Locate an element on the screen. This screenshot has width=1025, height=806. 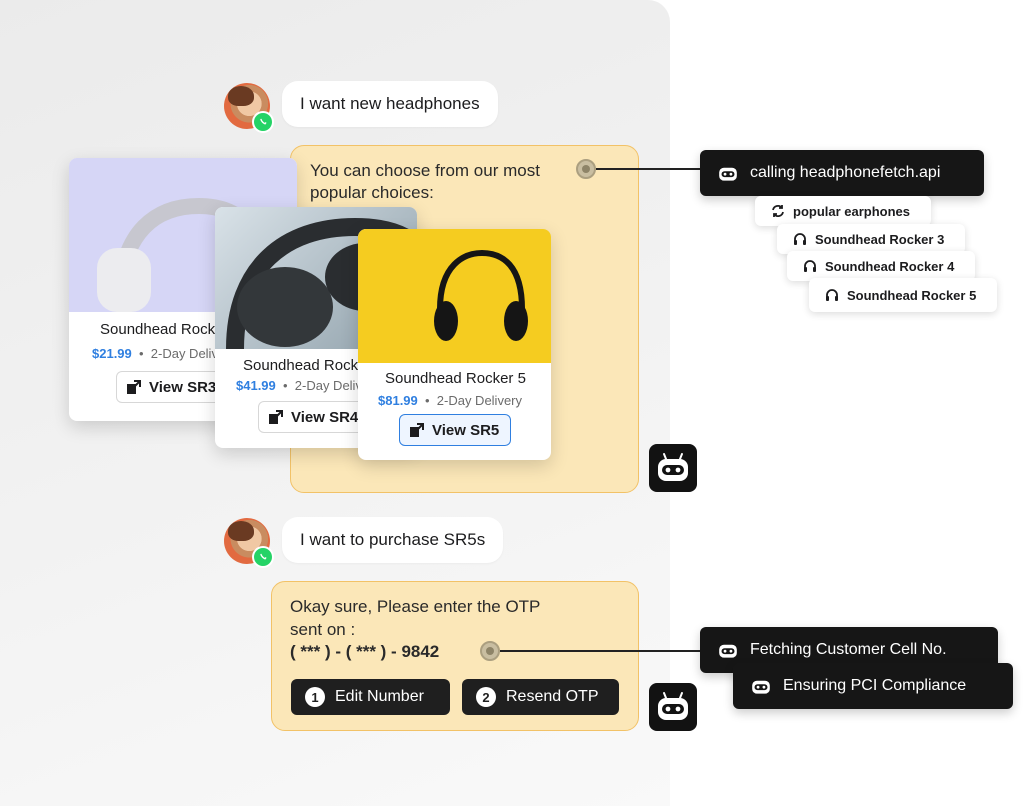
process-step-pill: Ensuring PCI Compliance is located at coordinates (873, 686).